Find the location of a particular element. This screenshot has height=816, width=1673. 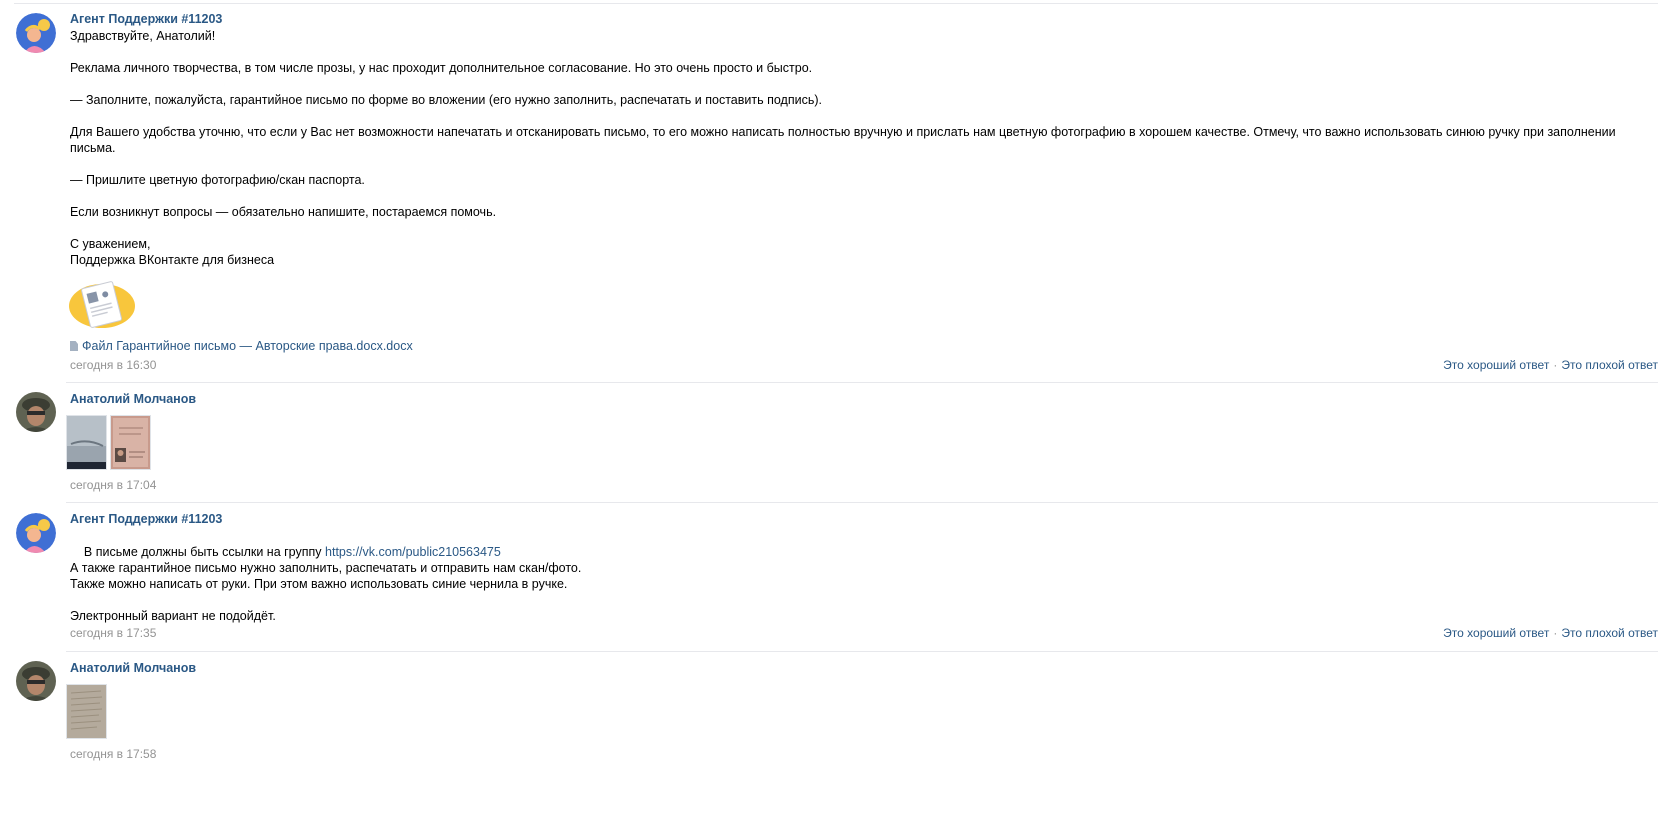

top-separator is located at coordinates (836, 3).